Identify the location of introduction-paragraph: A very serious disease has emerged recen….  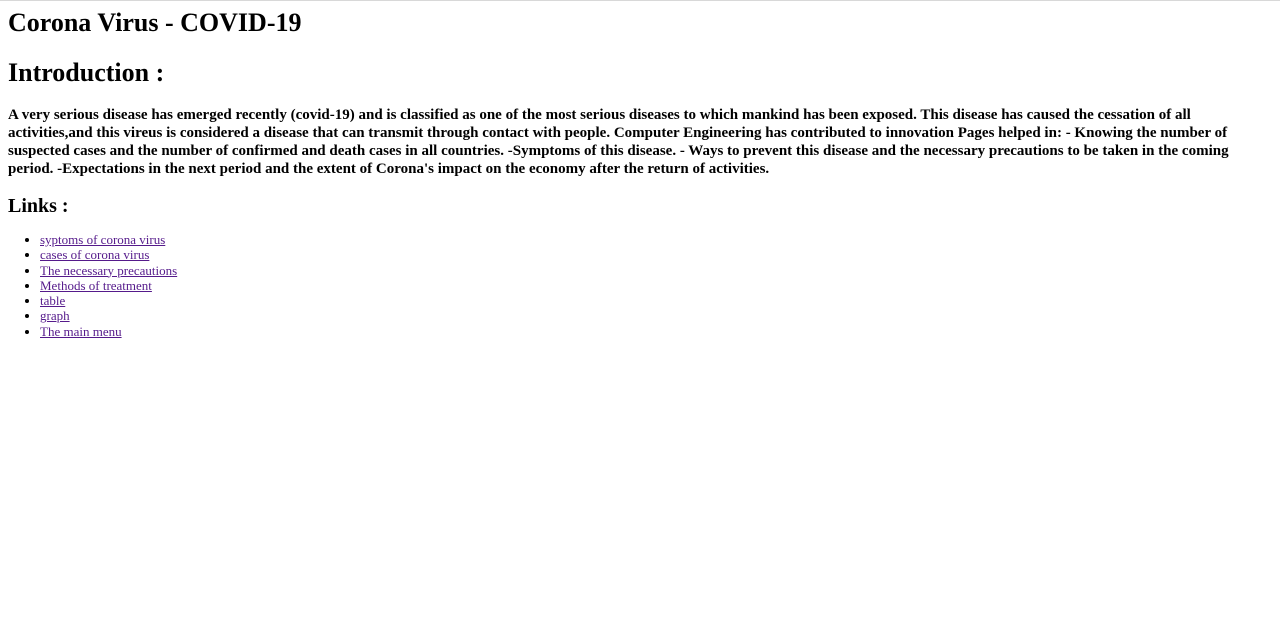
(618, 142).